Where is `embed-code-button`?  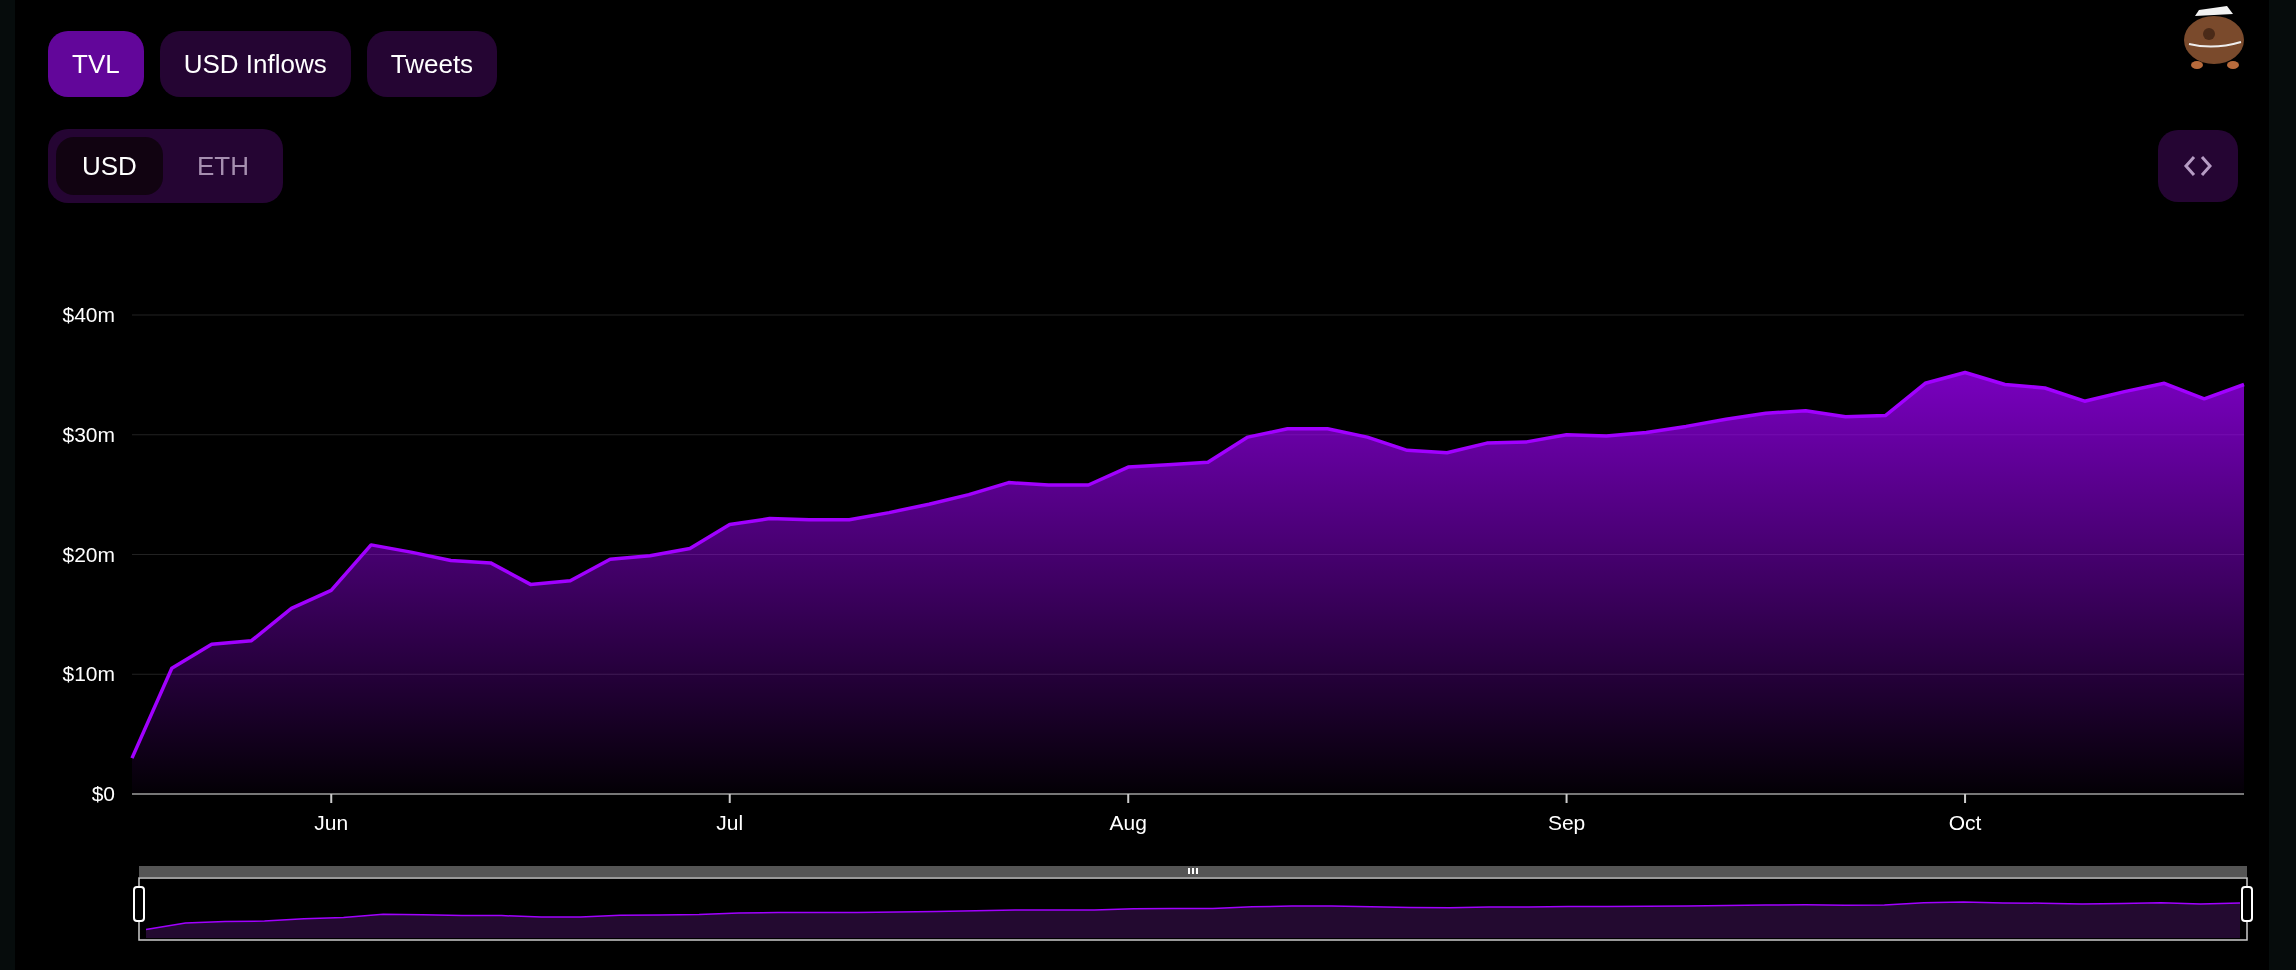 embed-code-button is located at coordinates (2198, 166).